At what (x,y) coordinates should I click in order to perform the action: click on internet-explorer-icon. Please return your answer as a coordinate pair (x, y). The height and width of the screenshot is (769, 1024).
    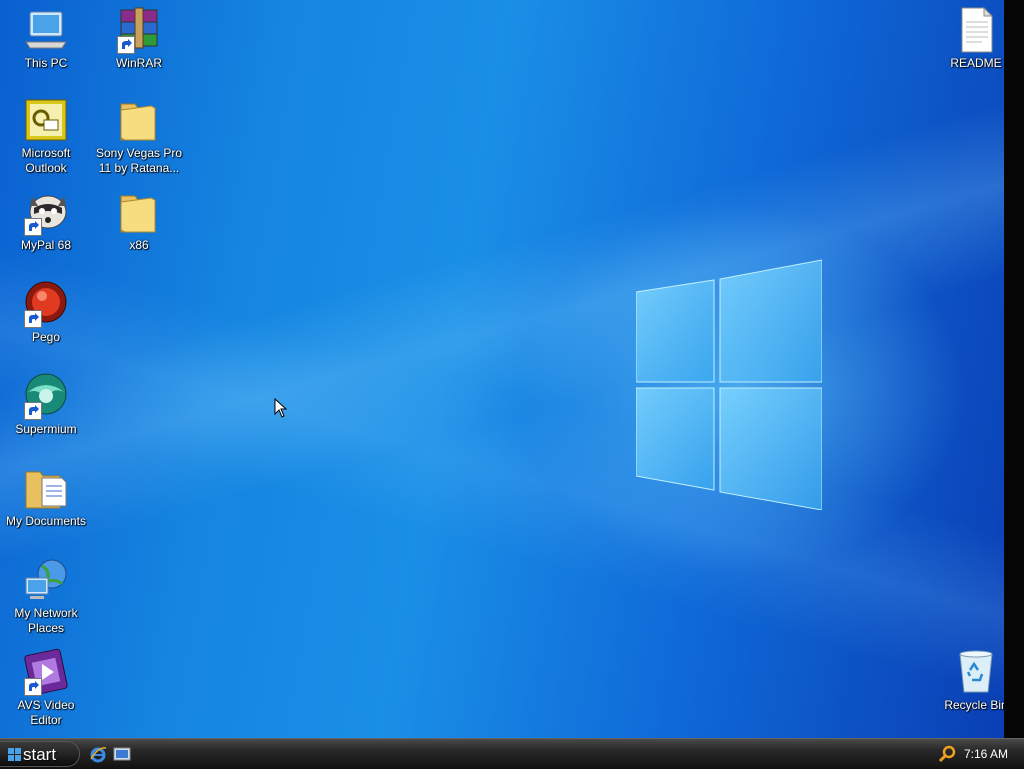
    Looking at the image, I should click on (98, 754).